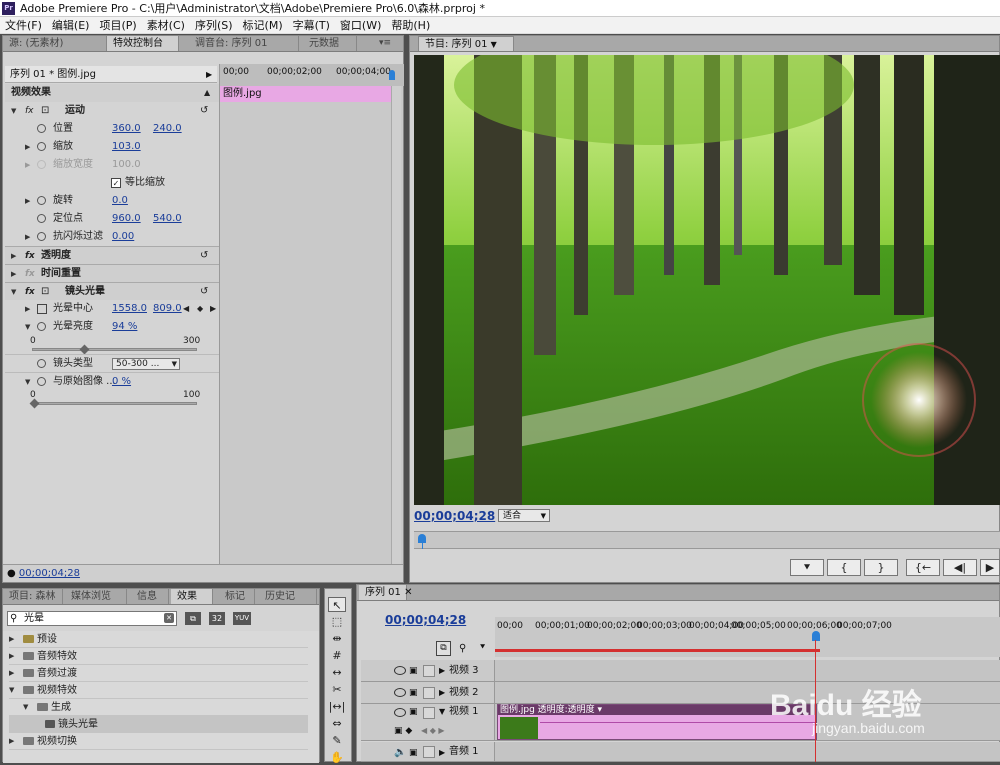 This screenshot has height=765, width=1000. What do you see at coordinates (23, 25) in the screenshot?
I see `menu-item: 文件(F)` at bounding box center [23, 25].